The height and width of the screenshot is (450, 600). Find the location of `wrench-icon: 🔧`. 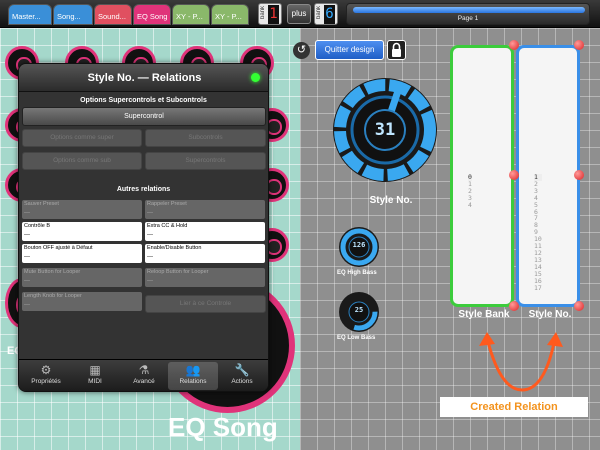

wrench-icon: 🔧 is located at coordinates (242, 370).